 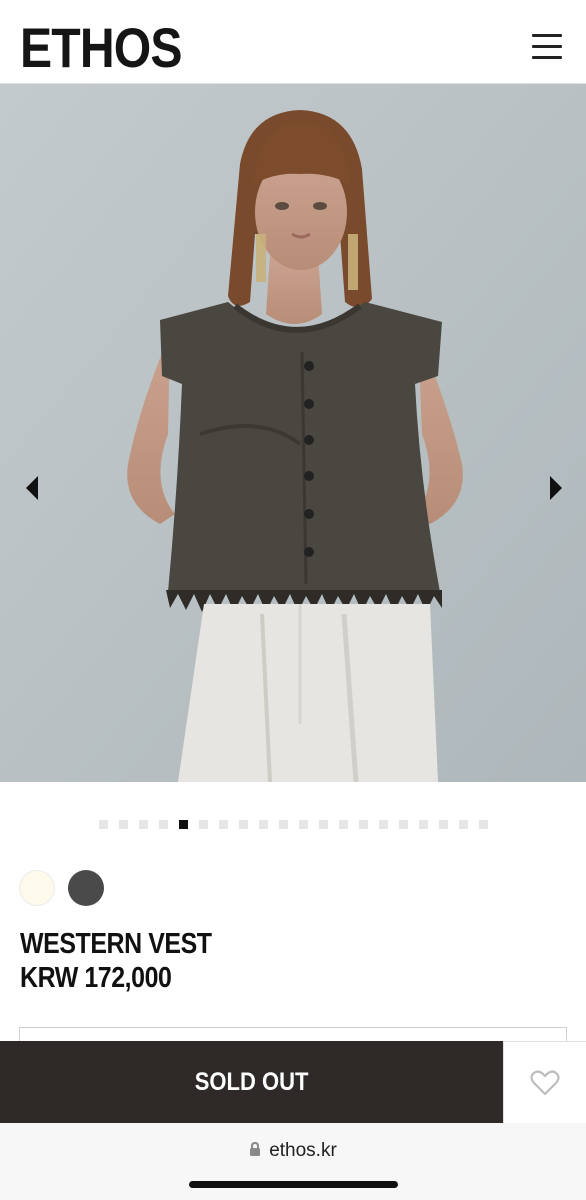 What do you see at coordinates (183, 824) in the screenshot?
I see `pager-dot-active` at bounding box center [183, 824].